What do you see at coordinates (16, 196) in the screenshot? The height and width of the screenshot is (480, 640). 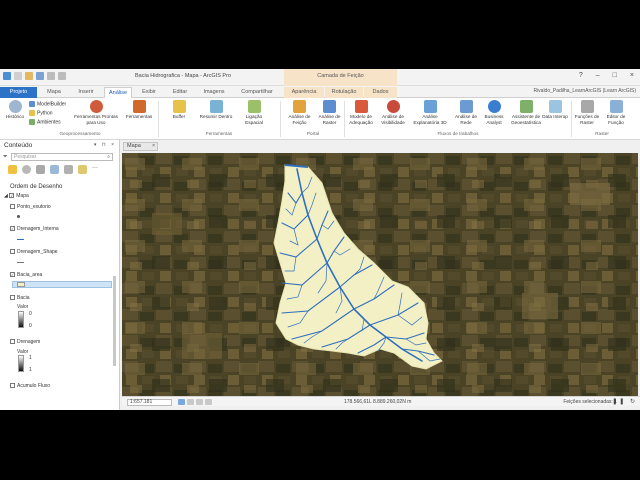 I see `layer-mapa: ◢ ✓ Mapa` at bounding box center [16, 196].